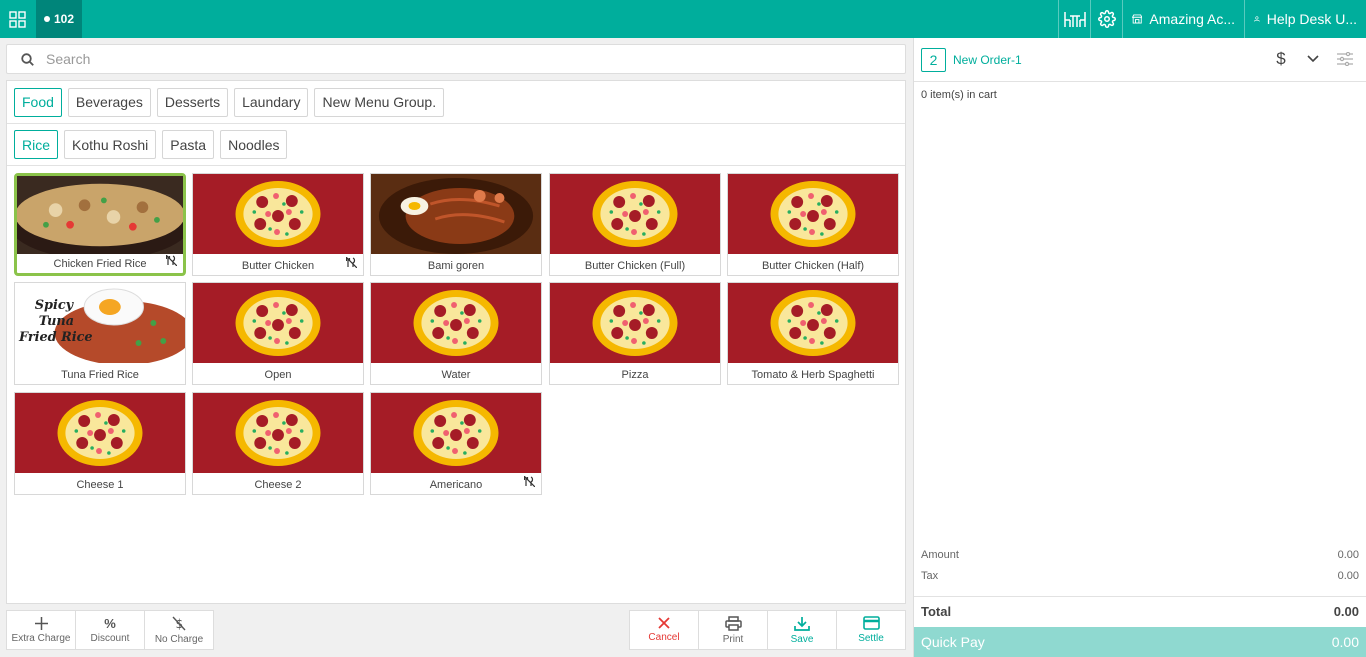  Describe the element at coordinates (41, 638) in the screenshot. I see `extra-charge-label: Extra Charge` at that location.